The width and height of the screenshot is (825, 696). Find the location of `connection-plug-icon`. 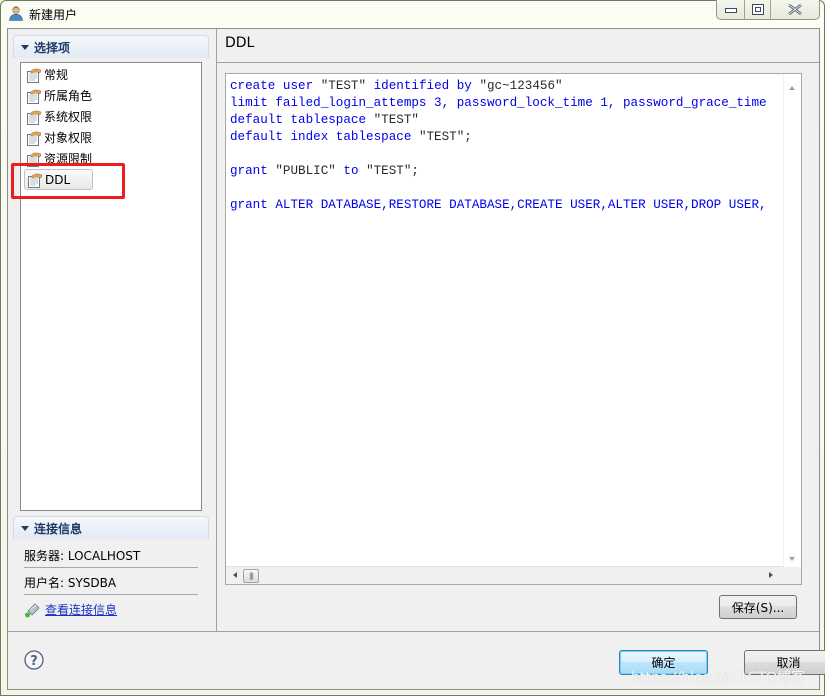

connection-plug-icon is located at coordinates (32, 610).